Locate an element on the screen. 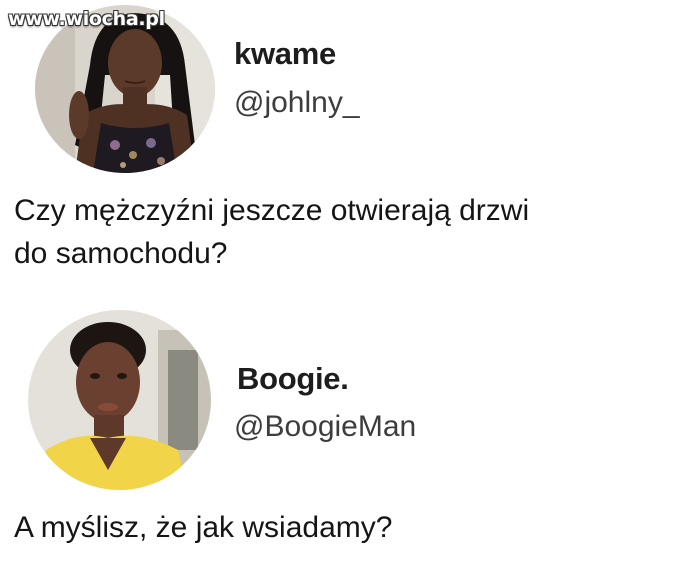  user-handle: @johlny_ is located at coordinates (297, 103).